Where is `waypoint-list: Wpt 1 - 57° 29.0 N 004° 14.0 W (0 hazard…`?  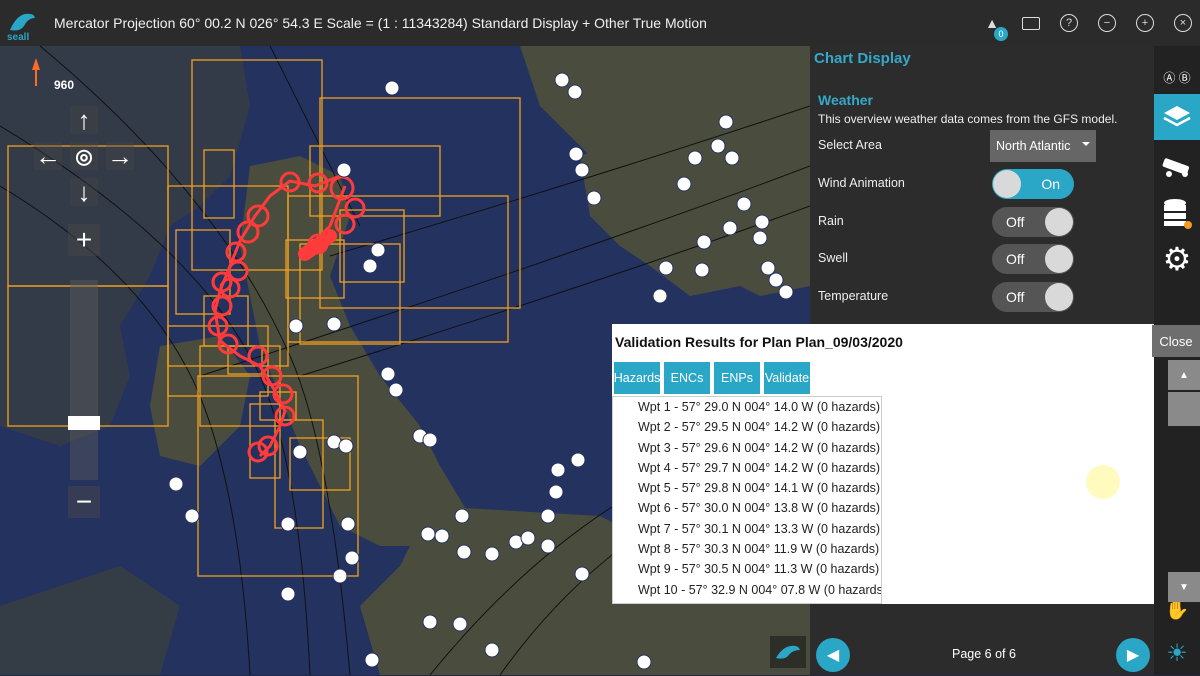 waypoint-list: Wpt 1 - 57° 29.0 N 004° 14.0 W (0 hazard… is located at coordinates (747, 500).